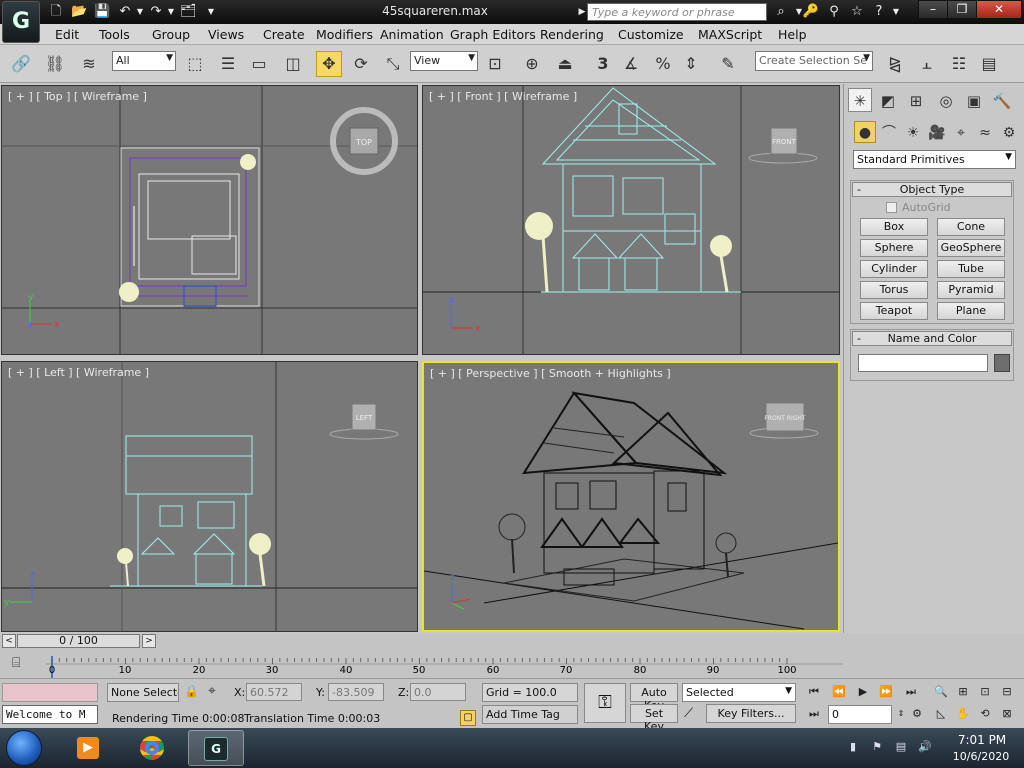  Describe the element at coordinates (171, 12) in the screenshot. I see `redo-dropdown-icon: ▼` at that location.